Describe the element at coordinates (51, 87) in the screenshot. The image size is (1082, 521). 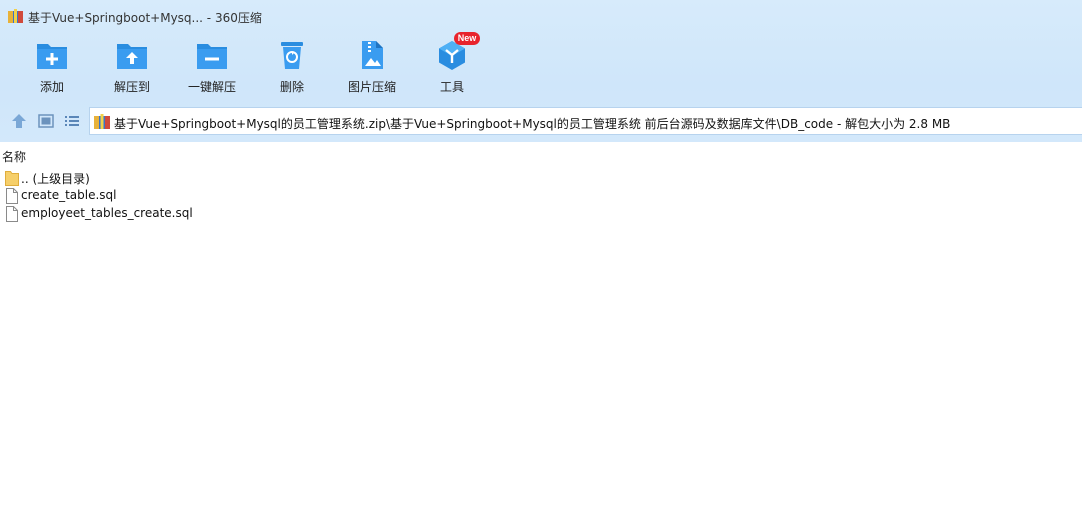
I see `add-label: 添加` at that location.